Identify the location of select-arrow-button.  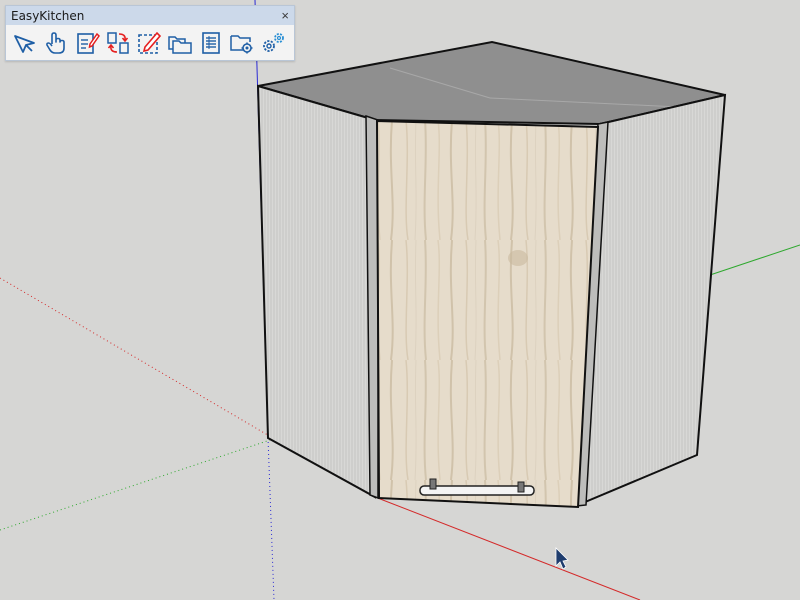
(24, 43).